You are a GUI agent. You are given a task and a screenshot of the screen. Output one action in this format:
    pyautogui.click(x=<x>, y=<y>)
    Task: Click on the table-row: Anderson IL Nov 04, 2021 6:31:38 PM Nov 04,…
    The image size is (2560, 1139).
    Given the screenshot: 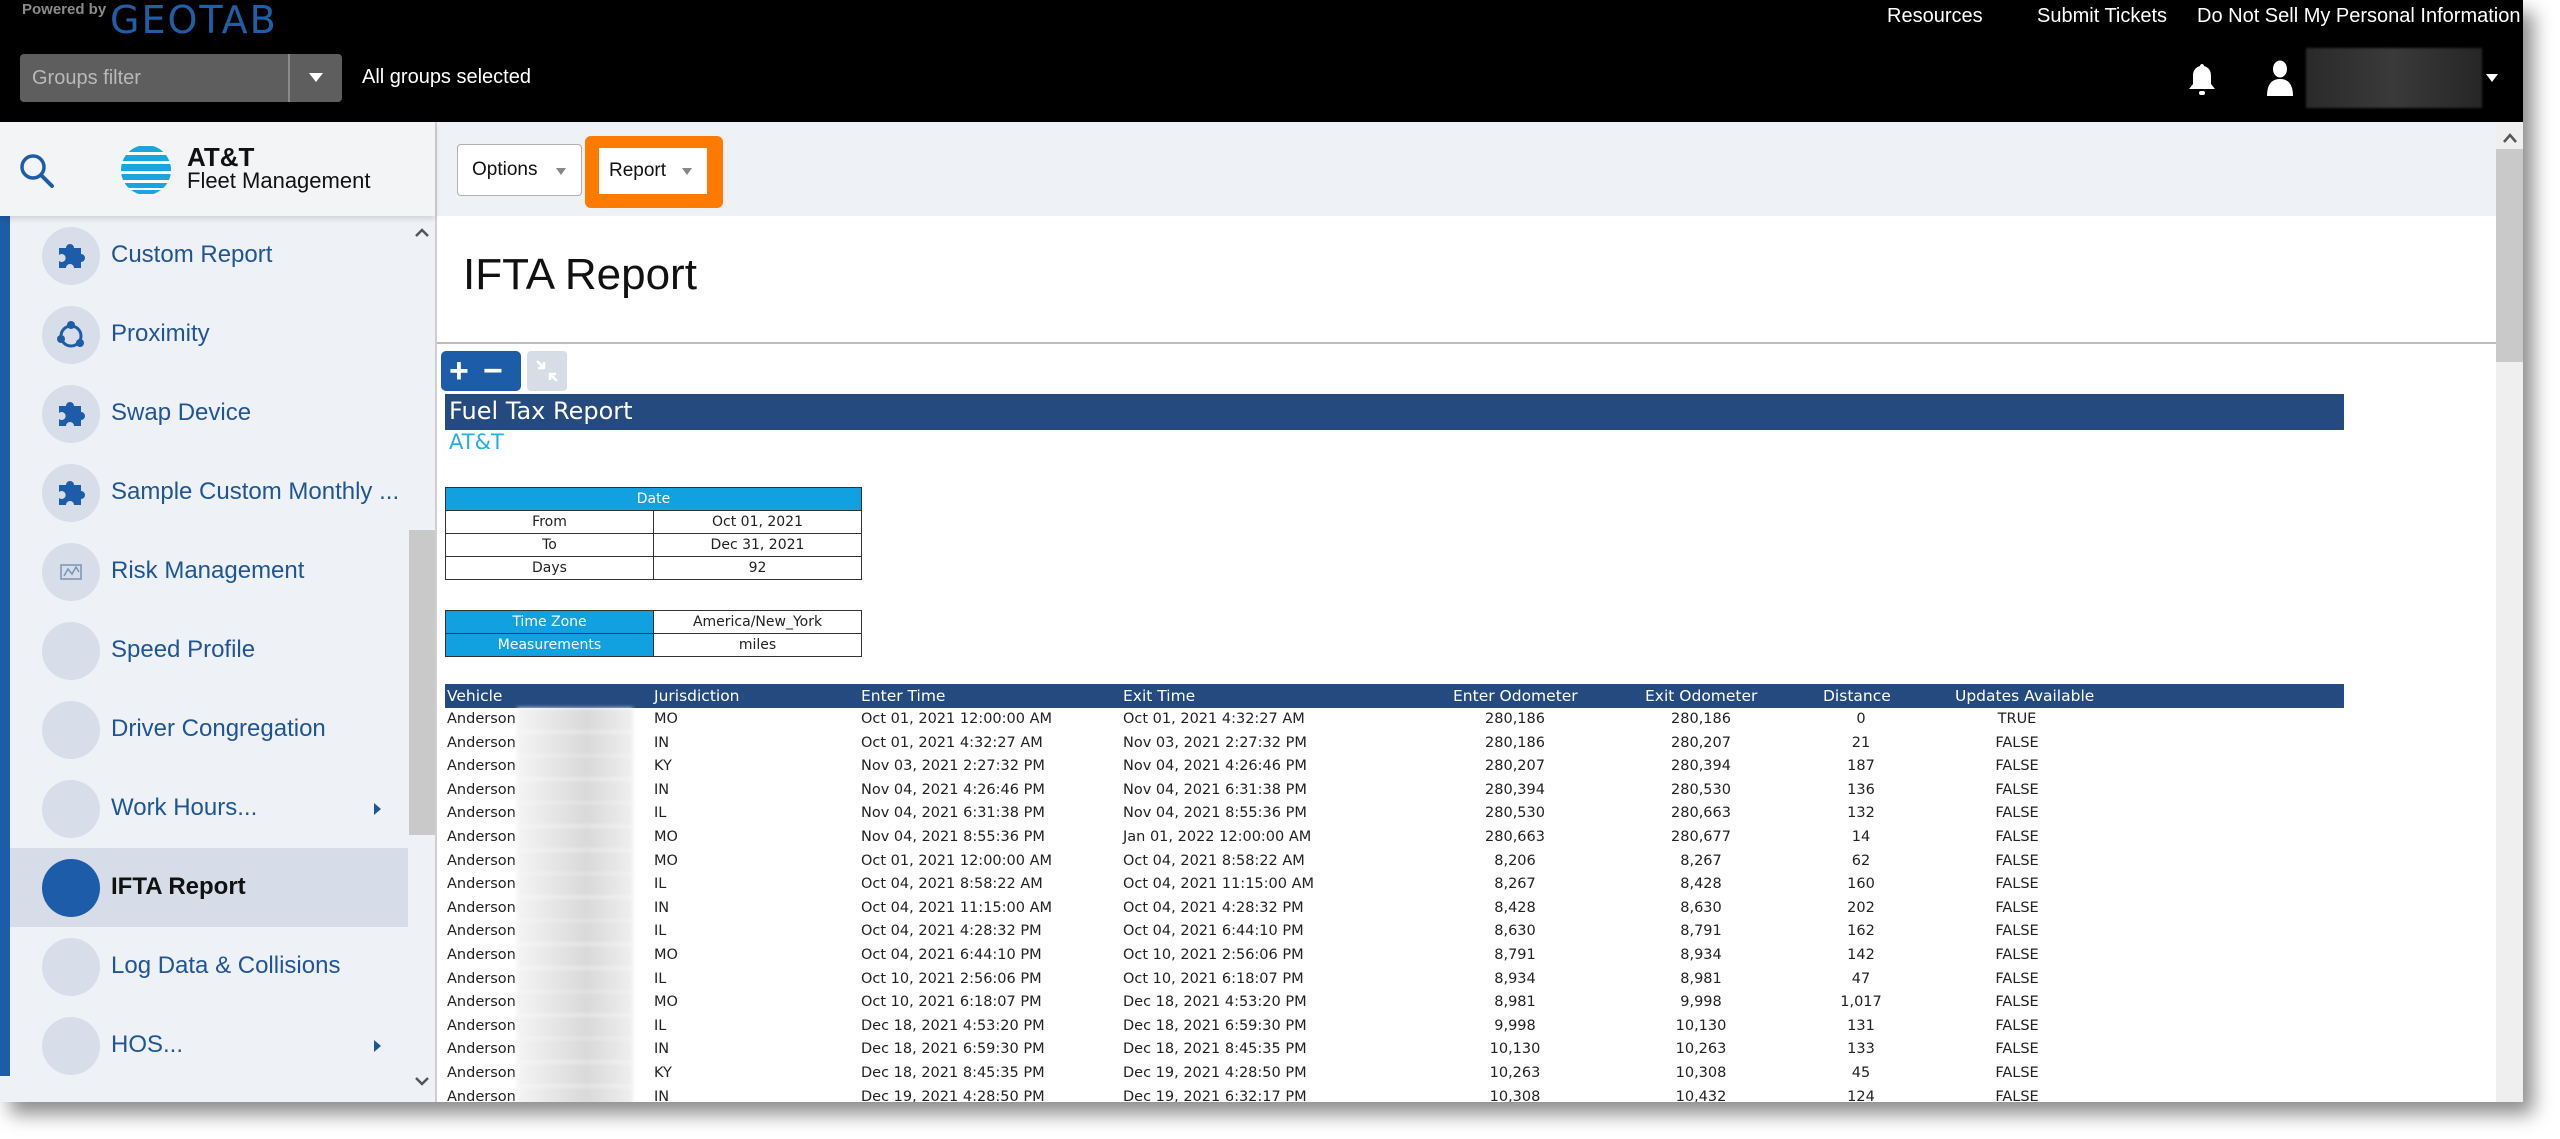 What is the action you would take?
    pyautogui.click(x=1394, y=814)
    